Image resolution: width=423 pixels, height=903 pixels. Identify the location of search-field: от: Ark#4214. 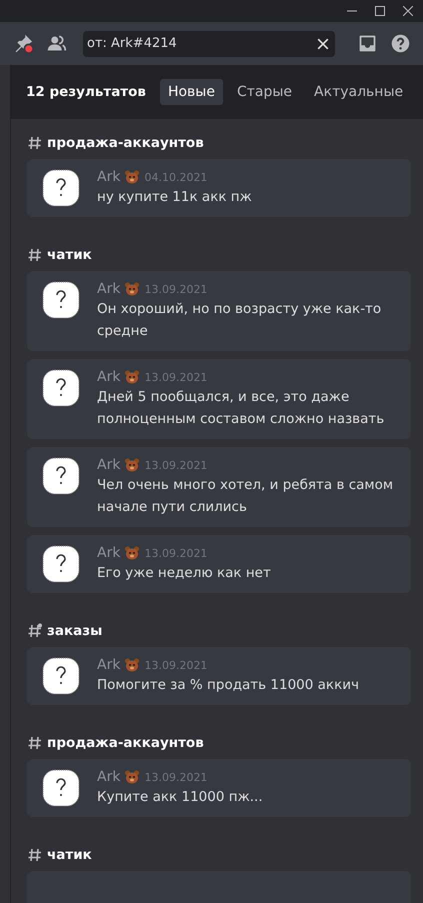
(209, 43).